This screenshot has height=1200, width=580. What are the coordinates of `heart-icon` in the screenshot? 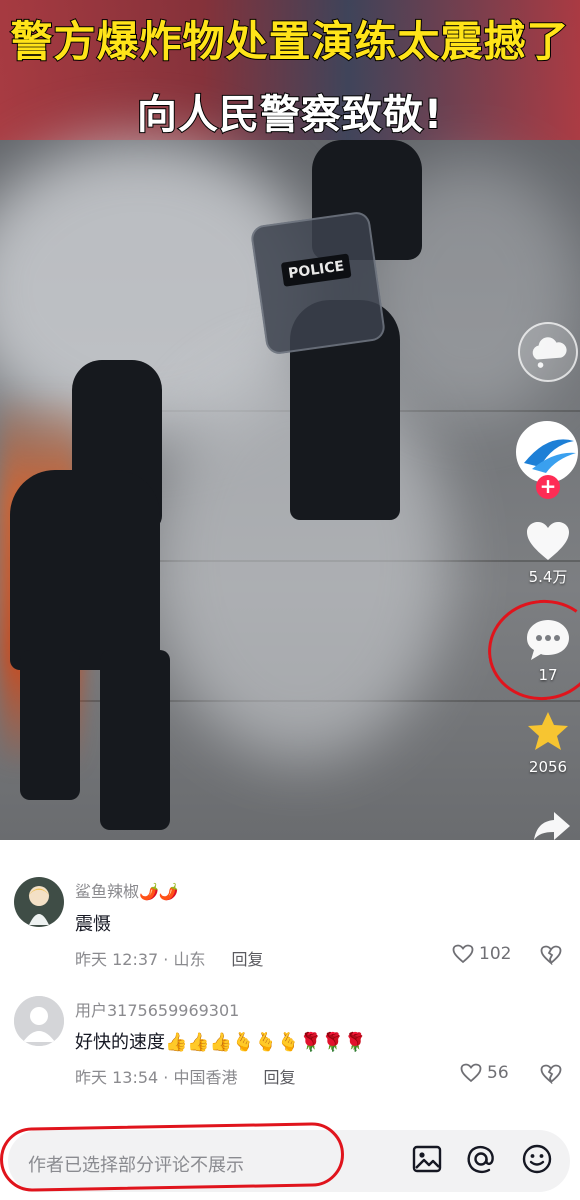 It's located at (548, 541).